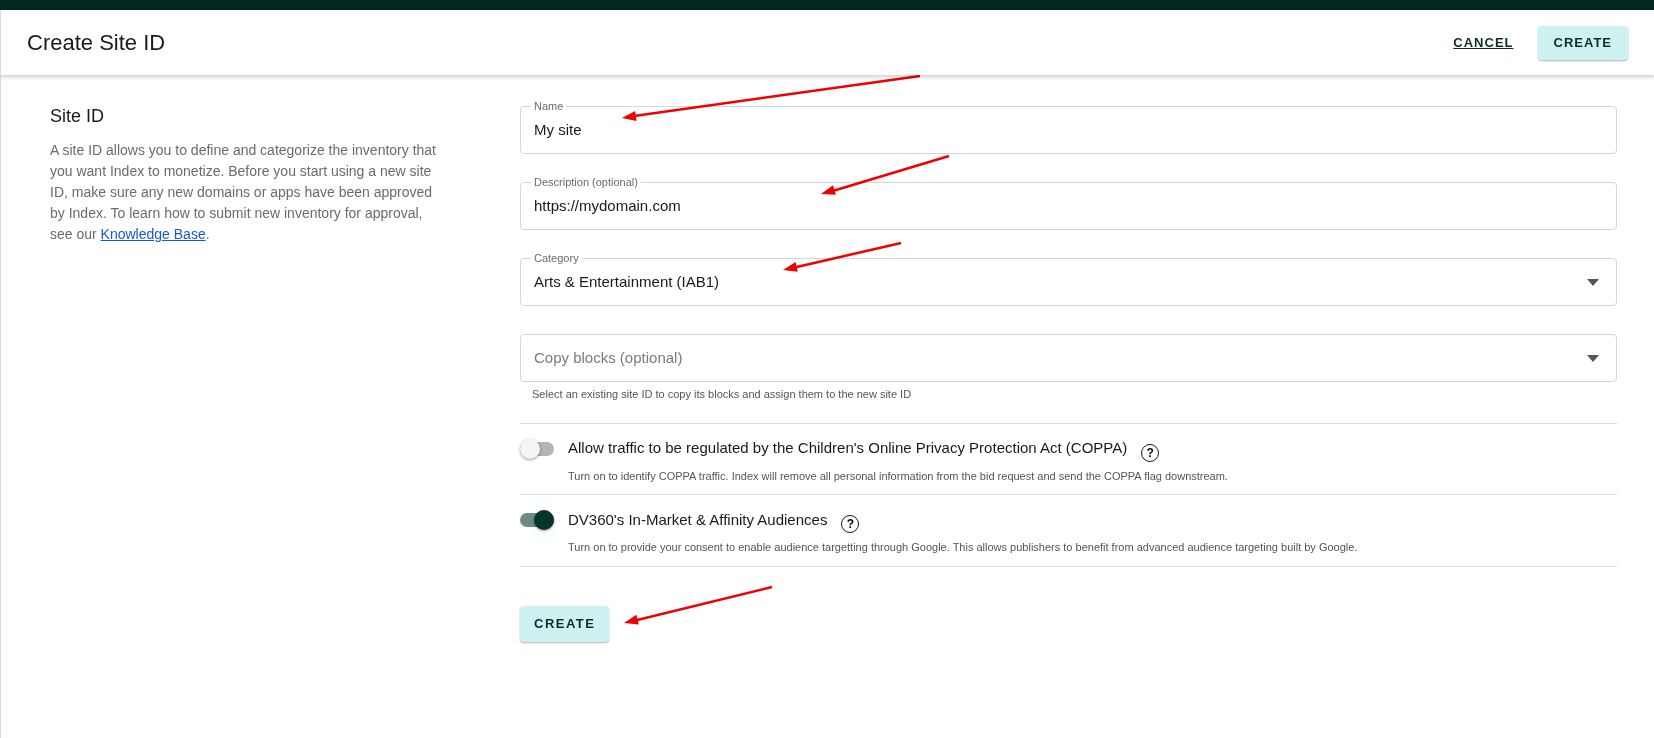  What do you see at coordinates (898, 476) in the screenshot?
I see `helper-text: Turn on to identify COPPA traffic. Index will remove all personal information from the bid request and send the COPPA flag downstream.` at bounding box center [898, 476].